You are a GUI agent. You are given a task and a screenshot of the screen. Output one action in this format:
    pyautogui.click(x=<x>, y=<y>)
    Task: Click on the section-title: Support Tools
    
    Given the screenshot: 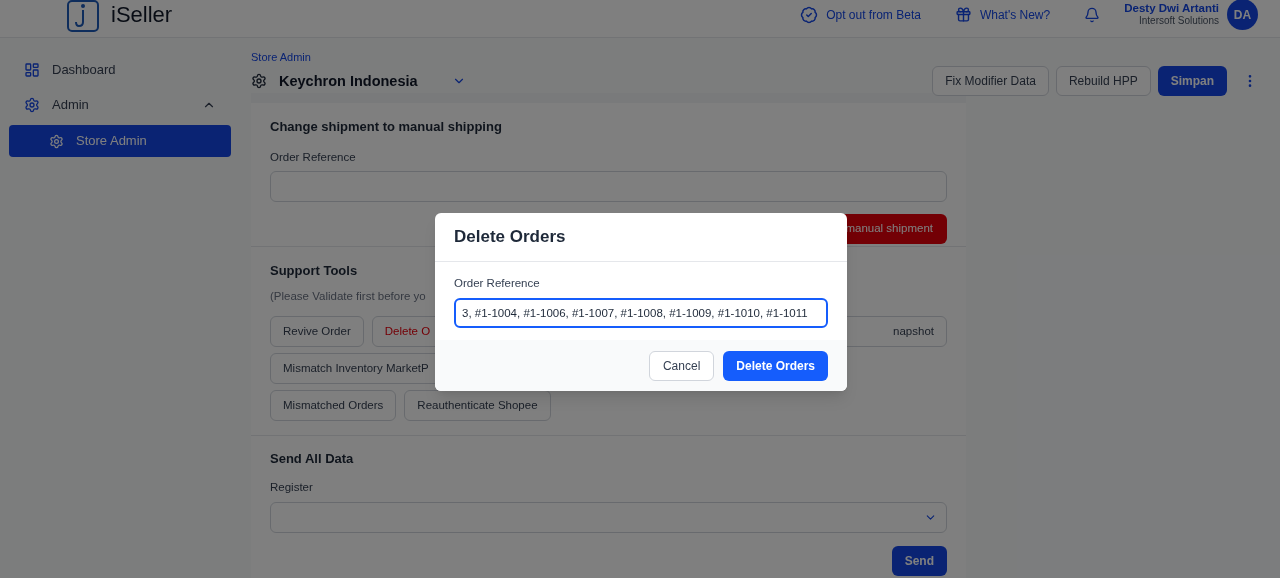 What is the action you would take?
    pyautogui.click(x=314, y=271)
    